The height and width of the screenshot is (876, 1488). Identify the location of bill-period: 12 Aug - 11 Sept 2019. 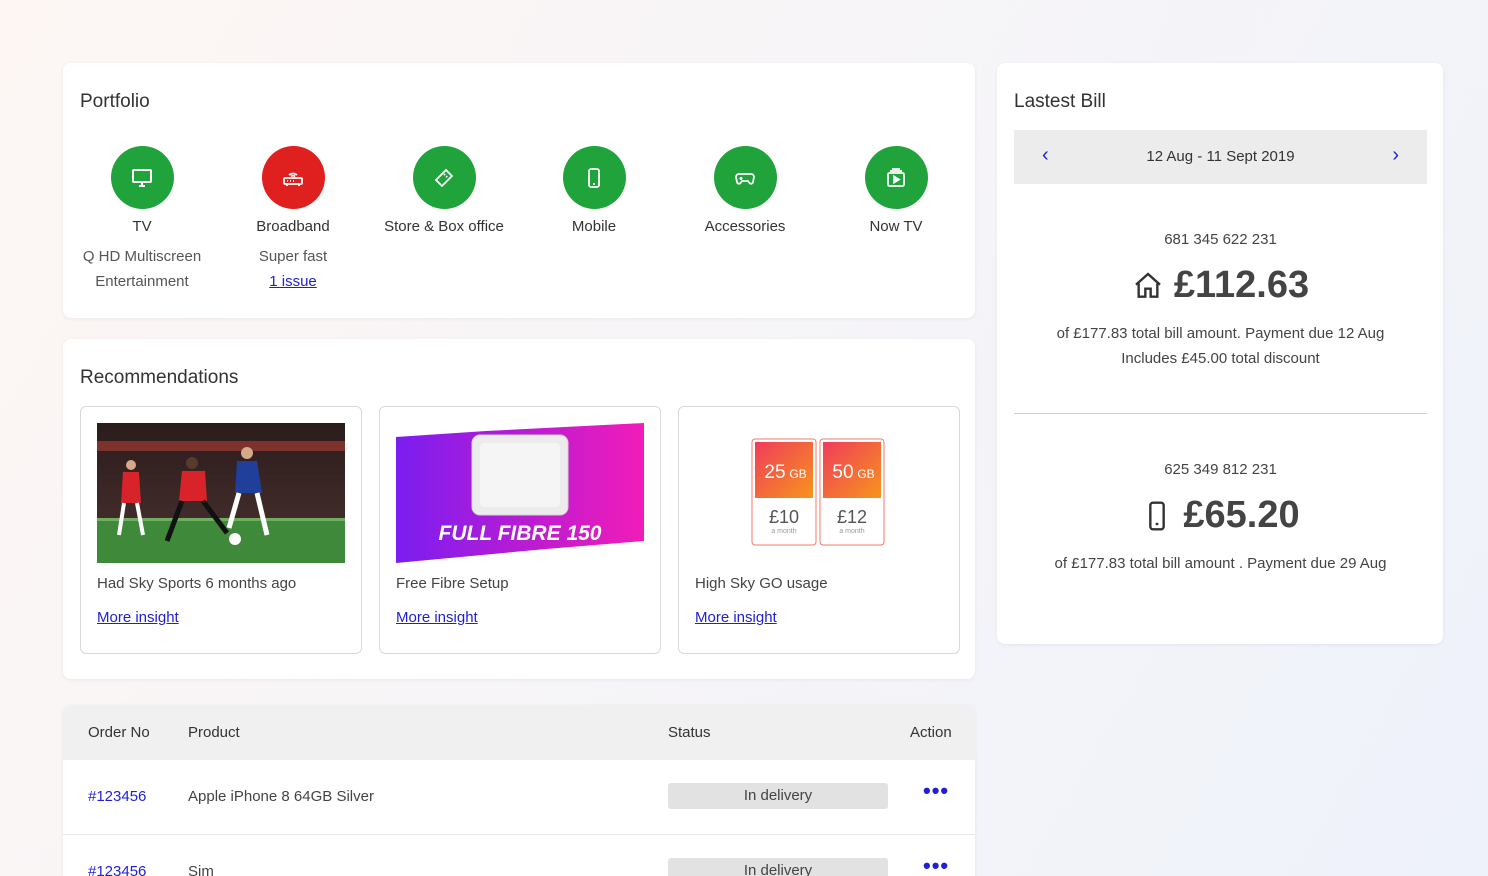
(1220, 156).